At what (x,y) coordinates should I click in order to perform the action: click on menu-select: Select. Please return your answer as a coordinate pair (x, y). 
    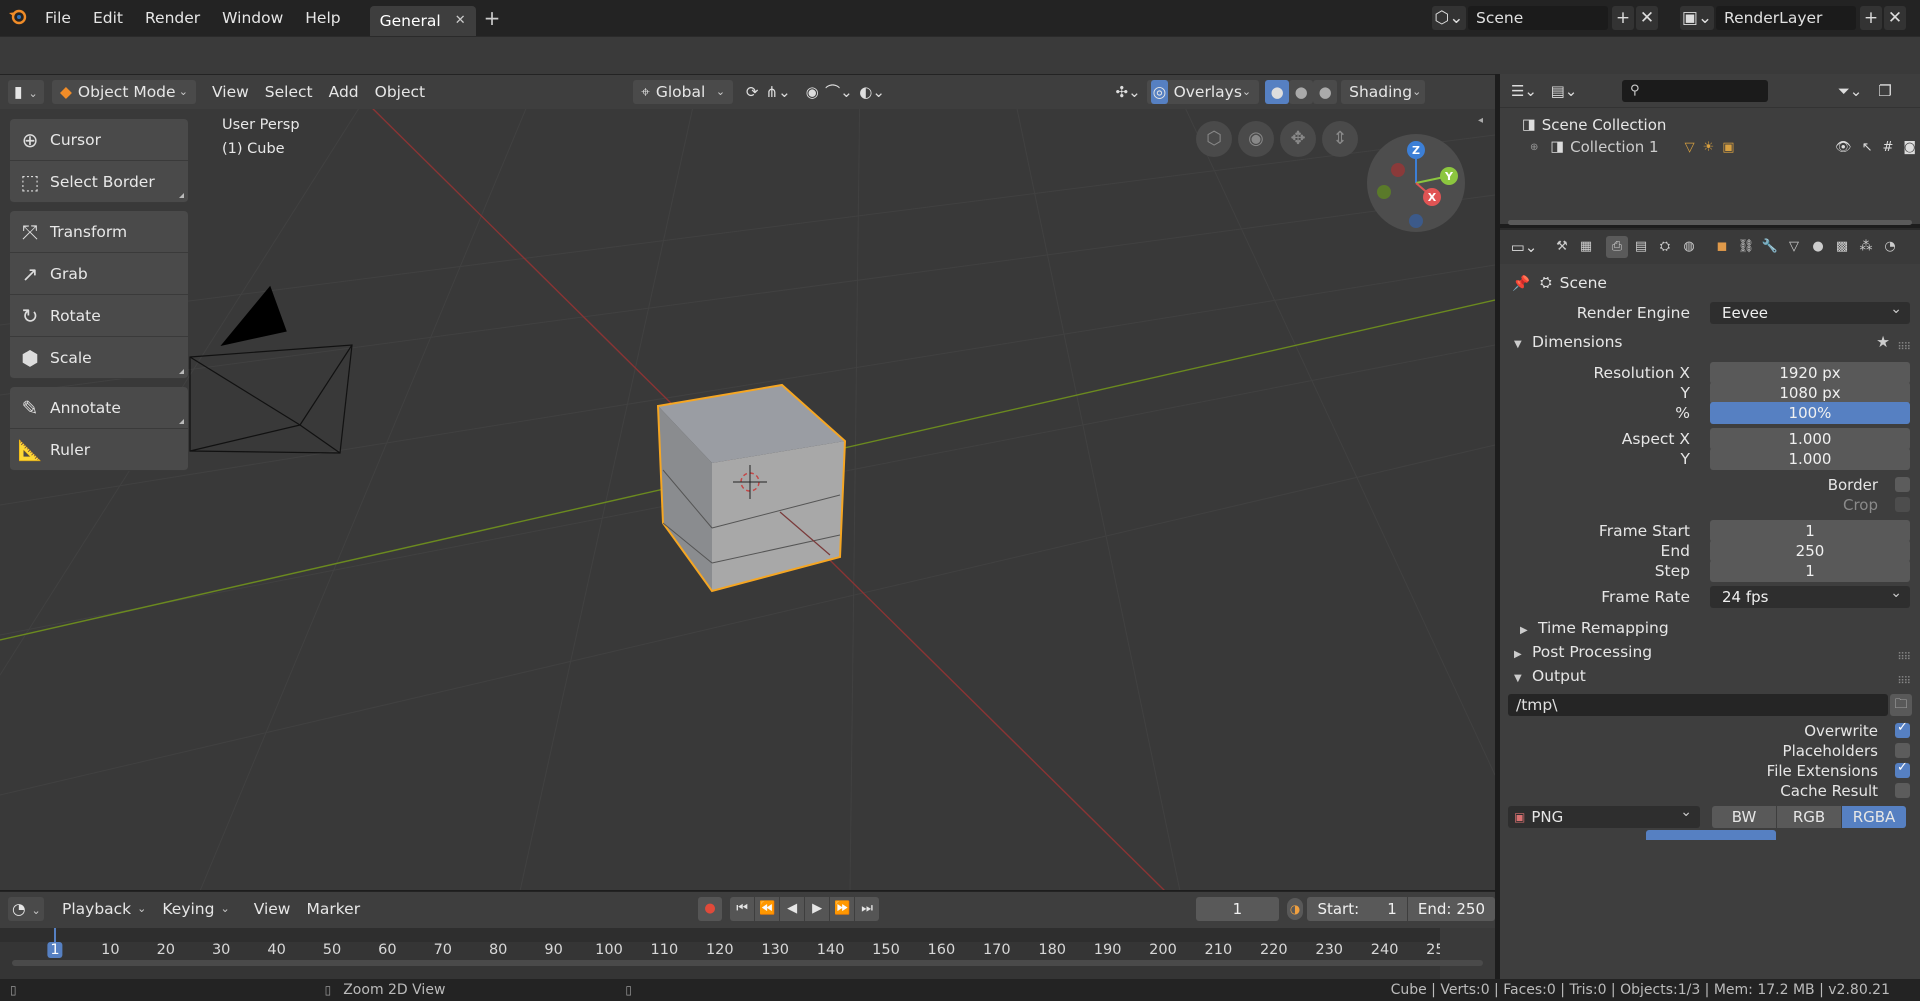
    Looking at the image, I should click on (289, 92).